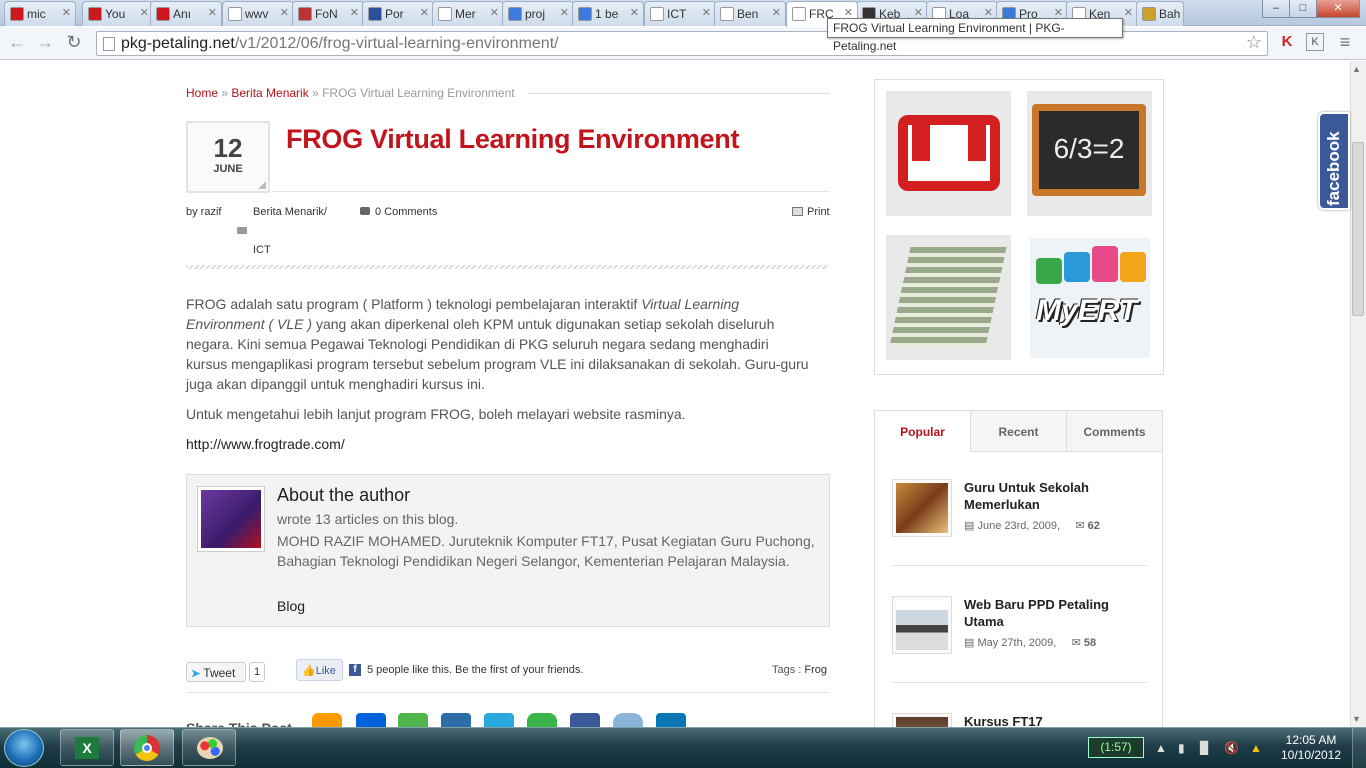  I want to click on signal-icon: ▉, so click(1204, 748).